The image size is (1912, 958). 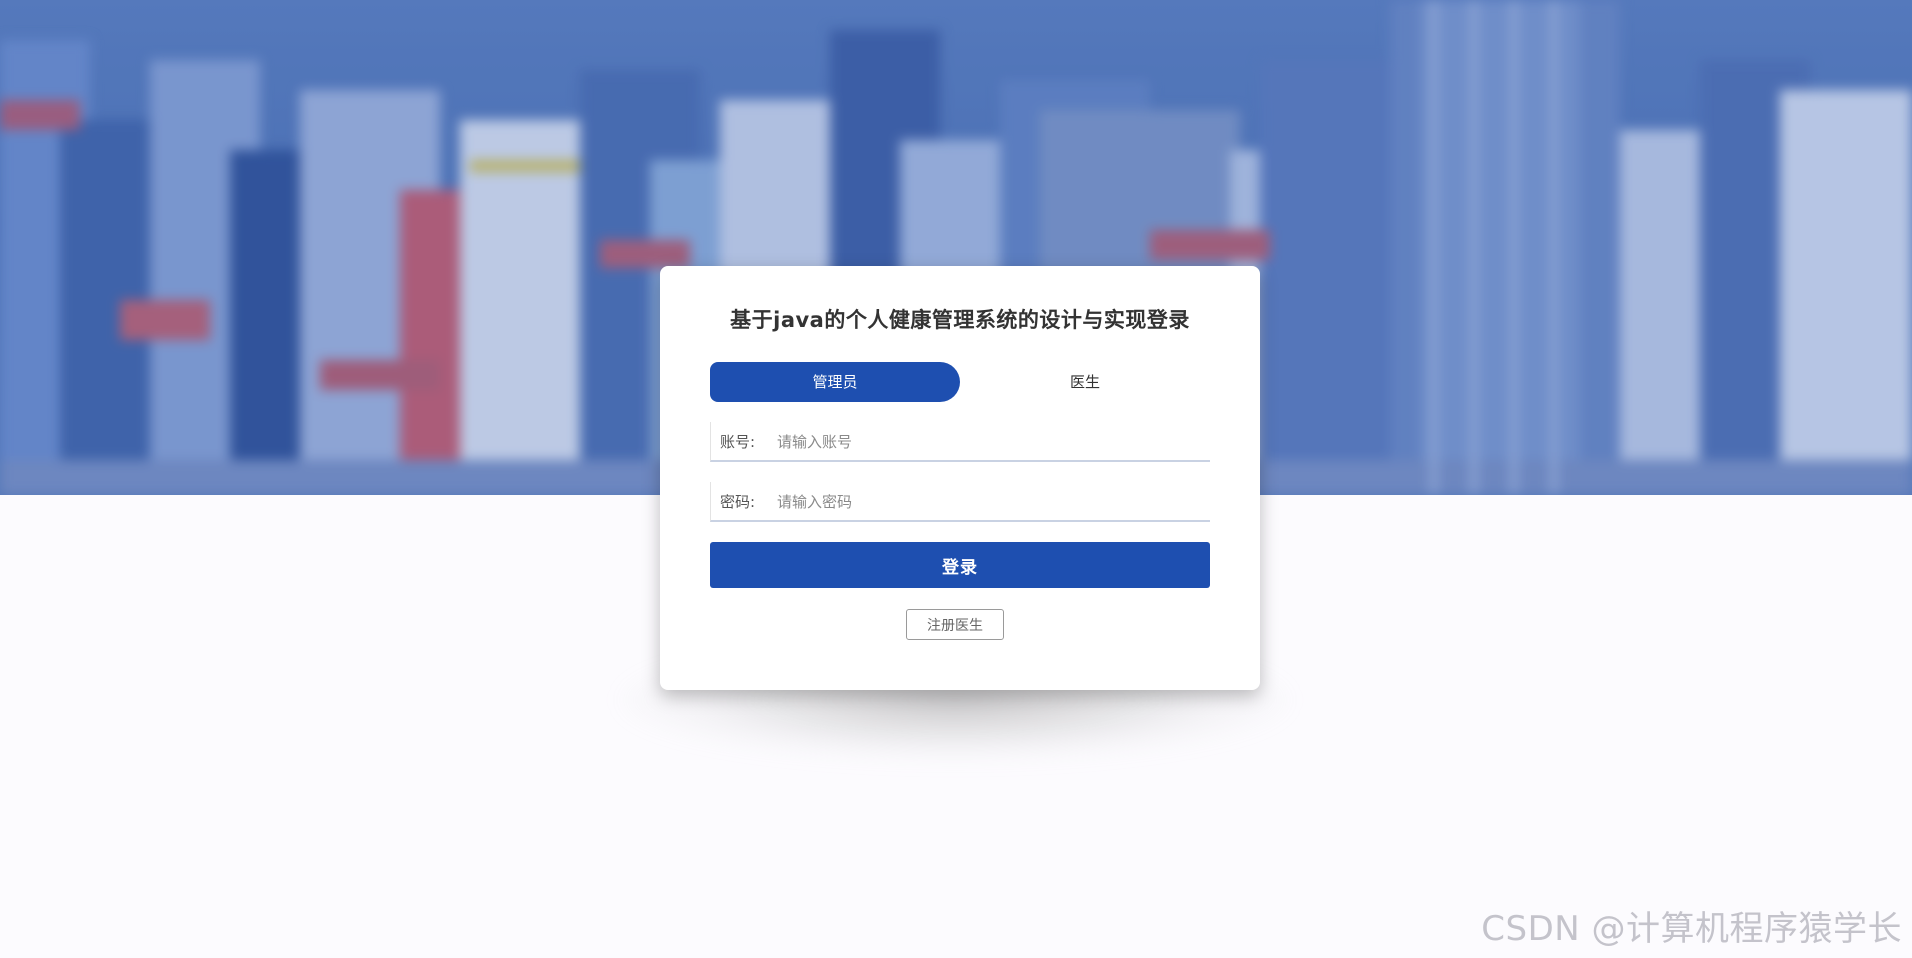 I want to click on account-label: 账号:, so click(x=738, y=442).